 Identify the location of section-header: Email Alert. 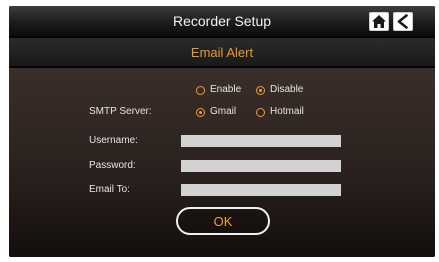
(222, 52).